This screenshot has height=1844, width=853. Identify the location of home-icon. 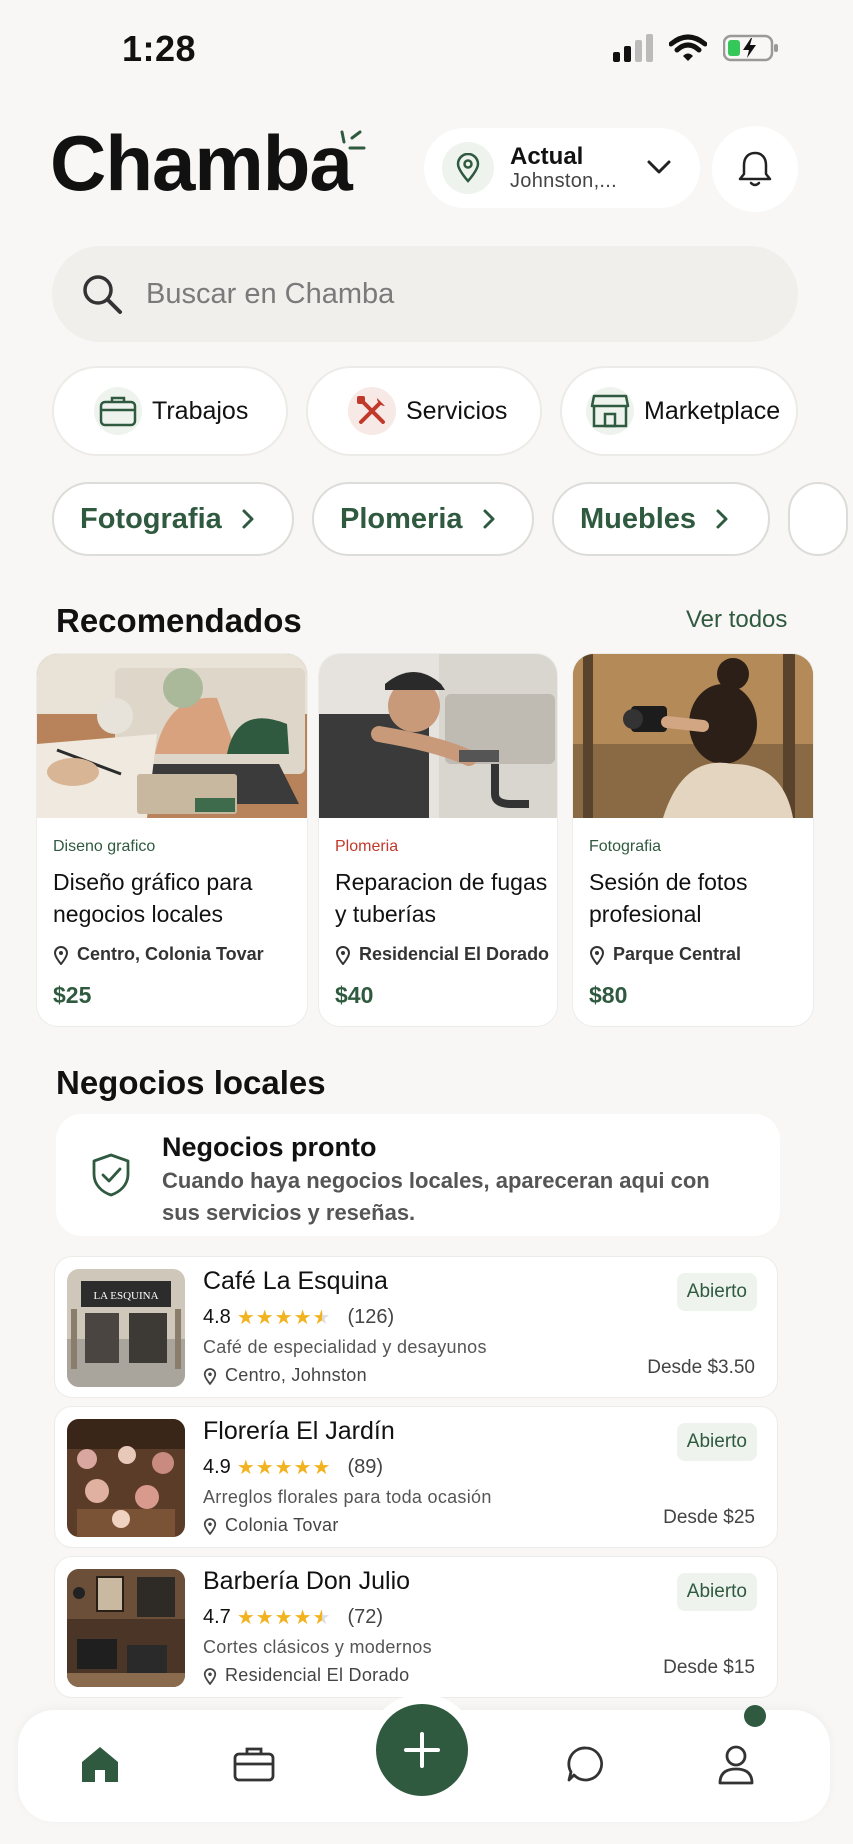
(100, 1764).